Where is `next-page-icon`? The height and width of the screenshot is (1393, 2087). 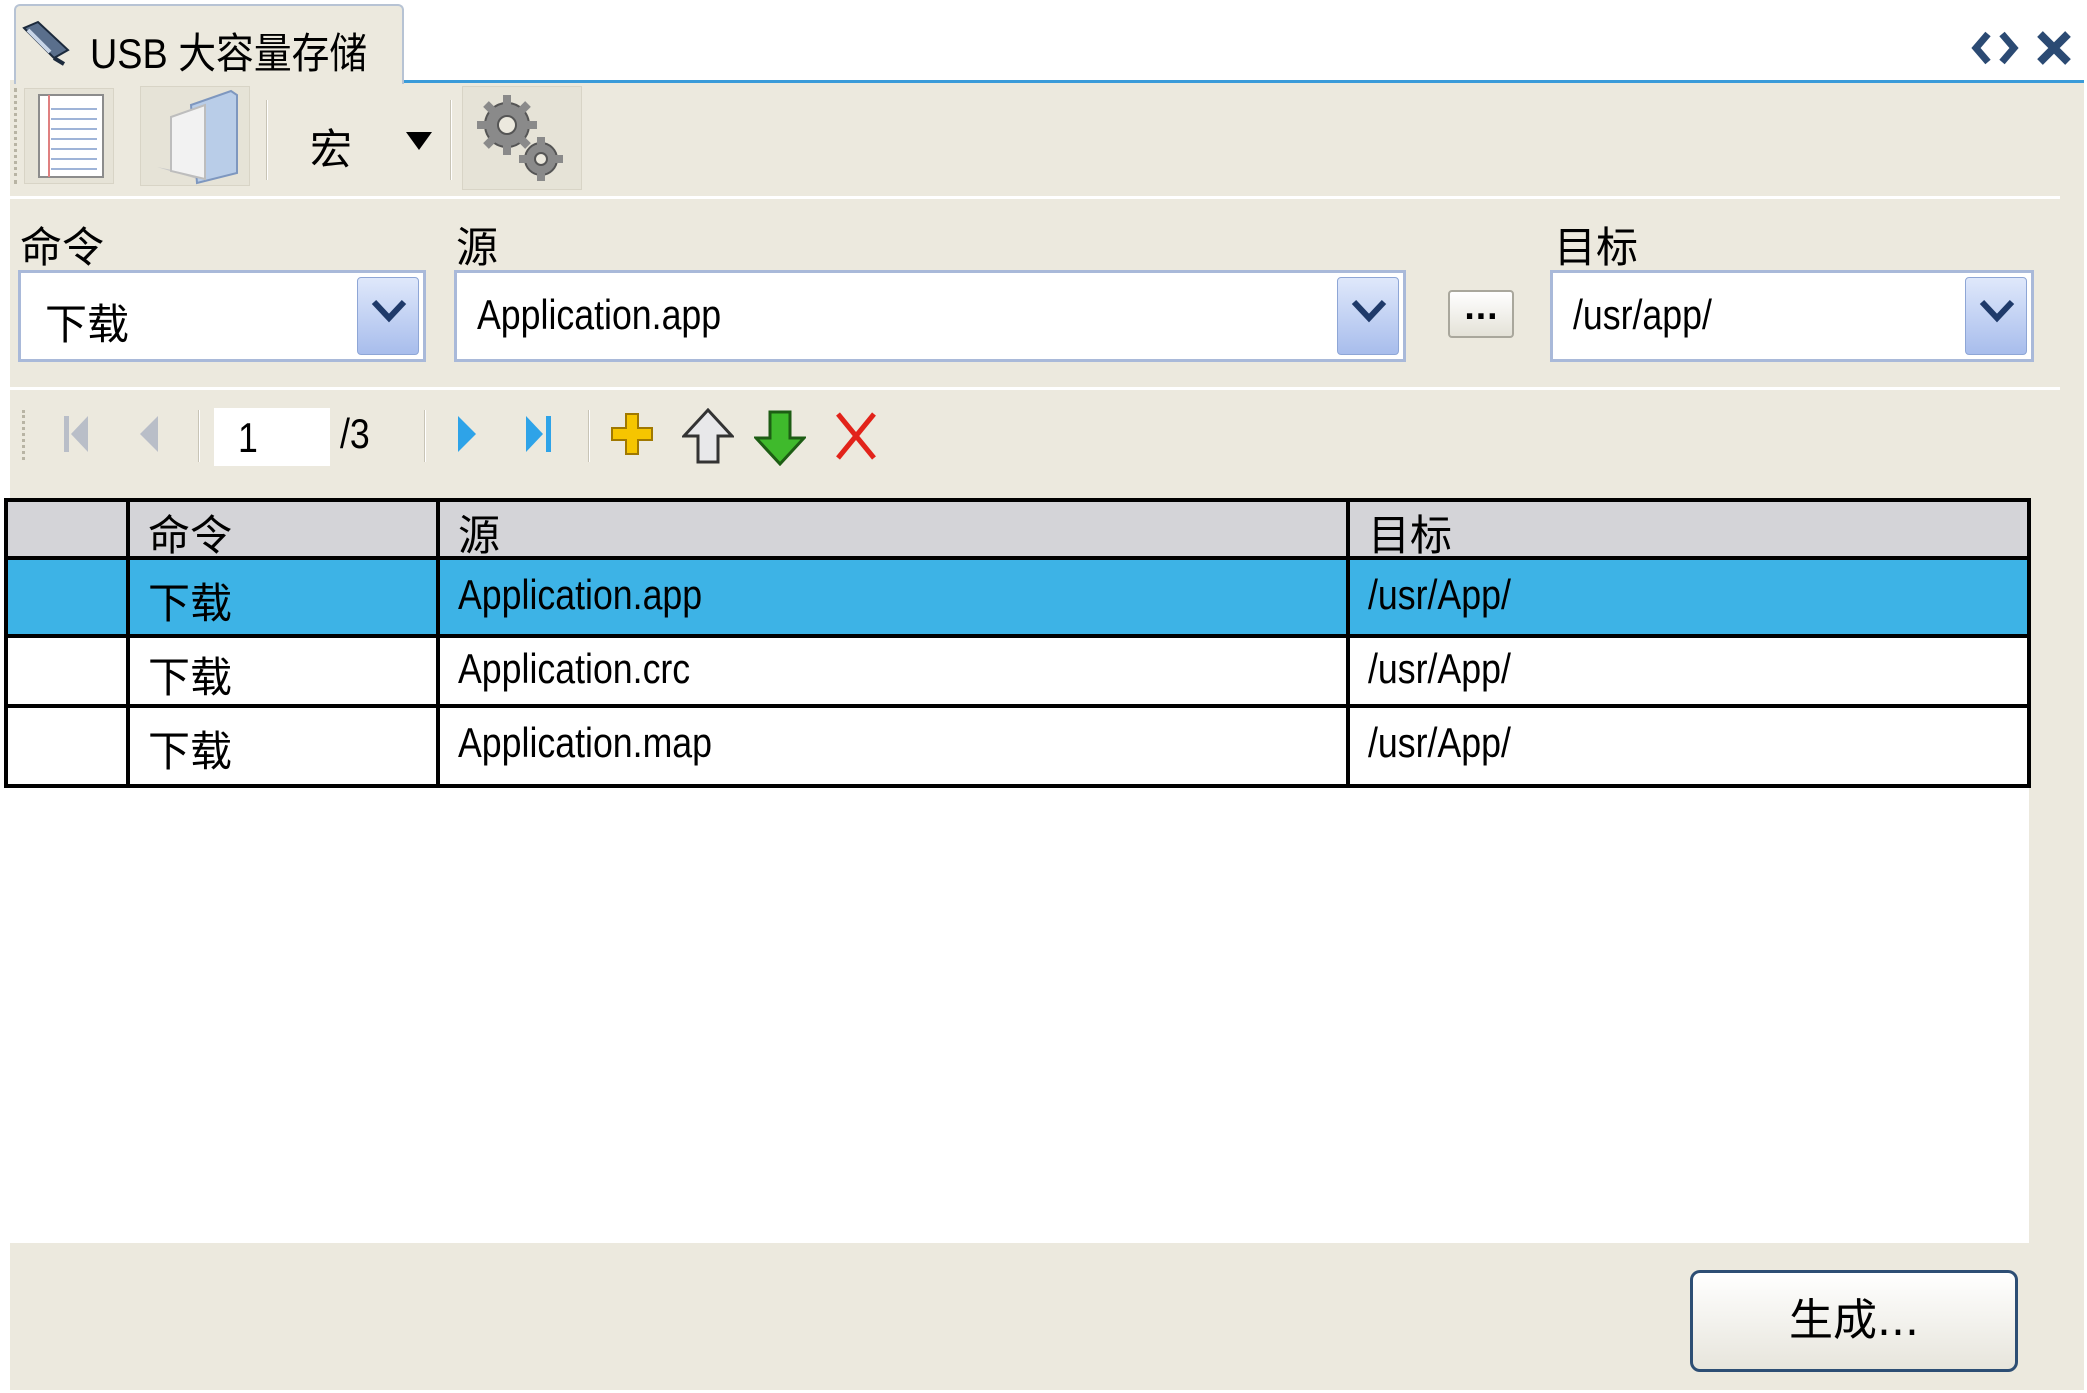
next-page-icon is located at coordinates (468, 442).